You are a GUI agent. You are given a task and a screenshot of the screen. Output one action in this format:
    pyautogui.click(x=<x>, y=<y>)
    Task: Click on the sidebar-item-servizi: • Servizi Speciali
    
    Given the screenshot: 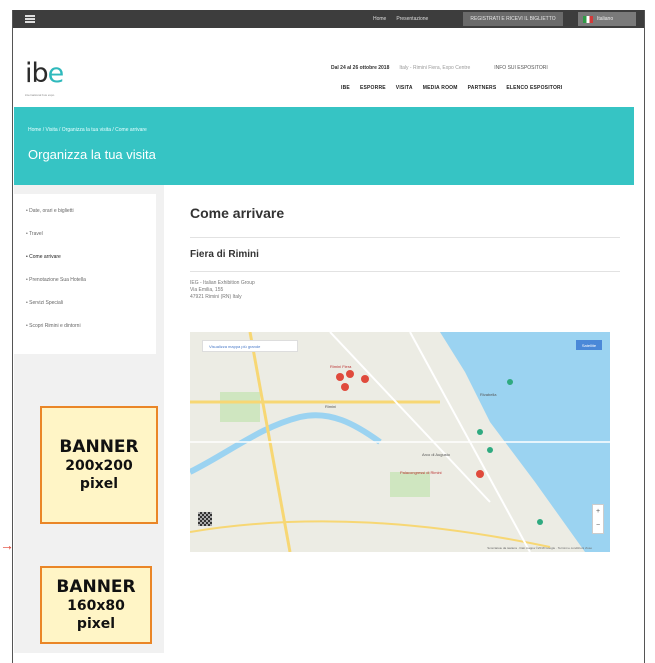 What is the action you would take?
    pyautogui.click(x=85, y=309)
    